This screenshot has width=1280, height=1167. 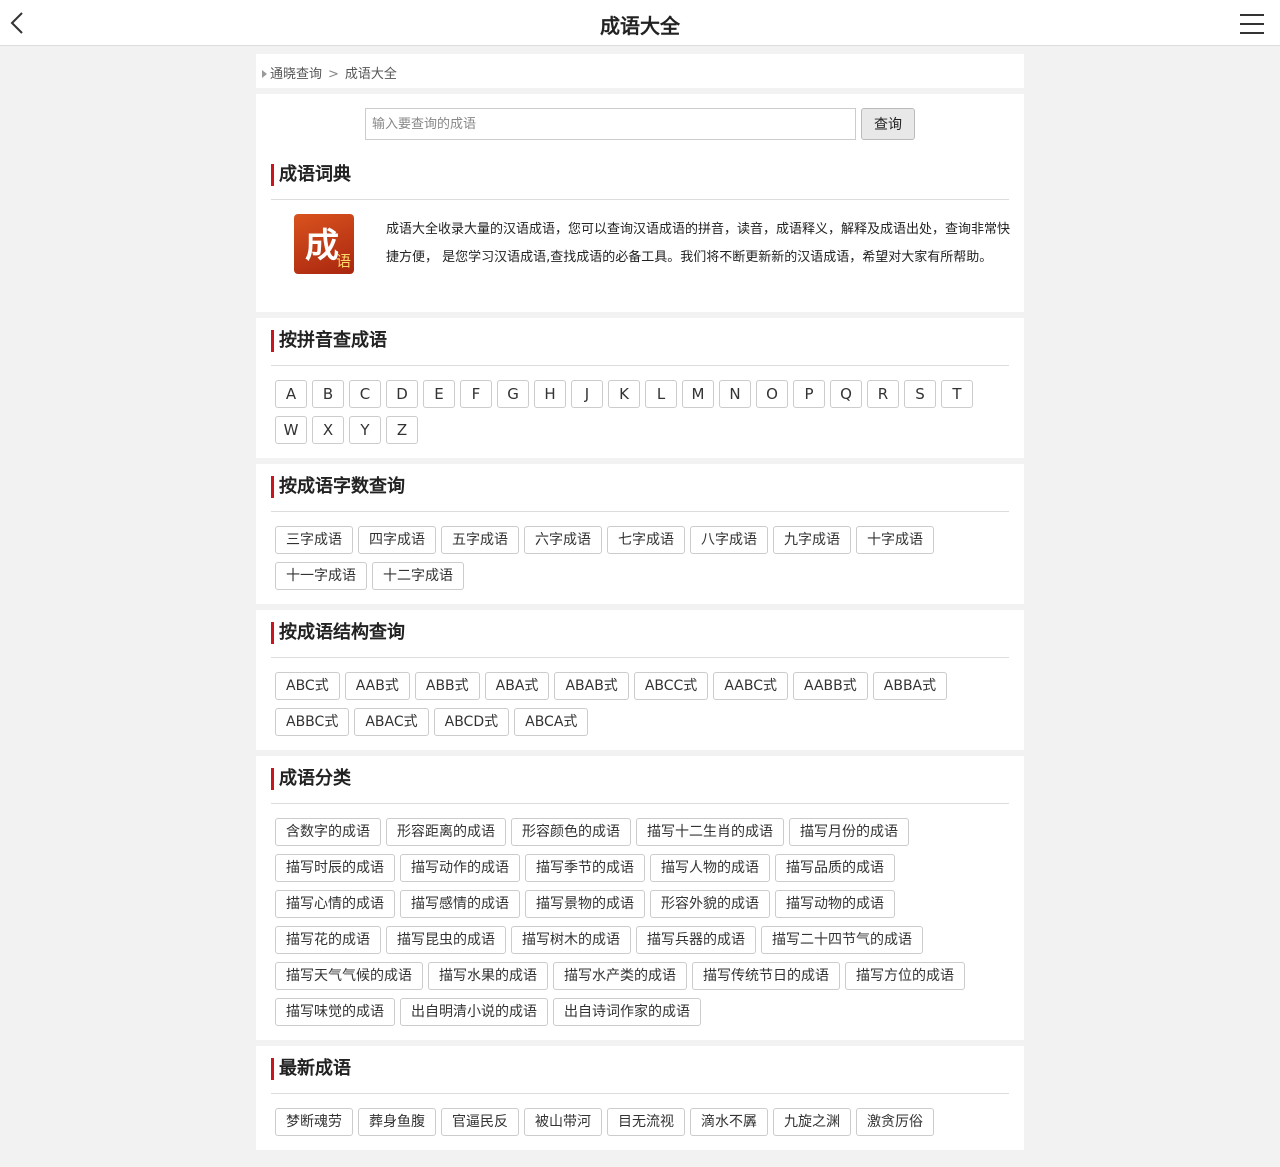 I want to click on menu-icon, so click(x=1252, y=25).